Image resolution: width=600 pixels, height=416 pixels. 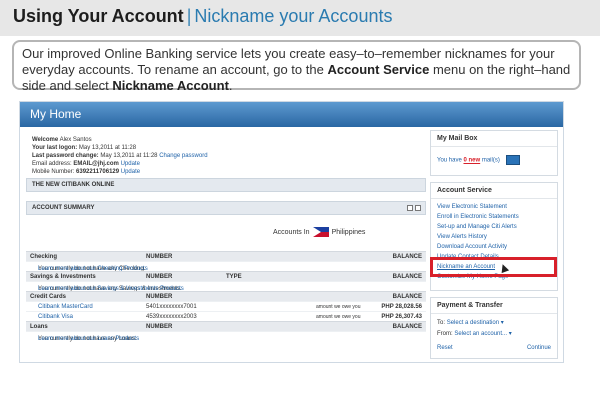 I want to click on credit-card-name: Citibank MasterCard, so click(x=65, y=307).